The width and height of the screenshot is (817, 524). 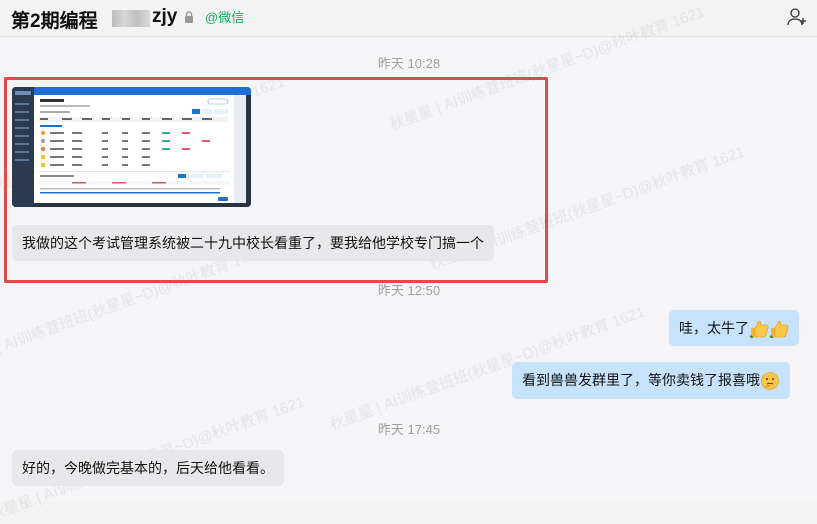 I want to click on message-text: 哇，太牛了, so click(x=714, y=328).